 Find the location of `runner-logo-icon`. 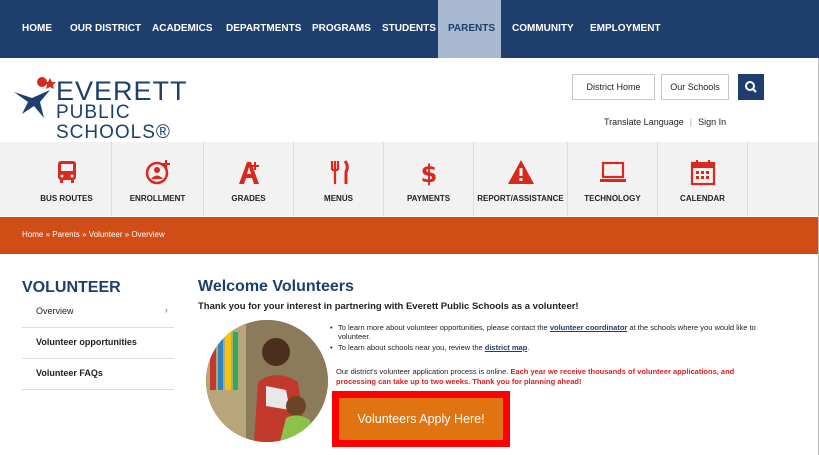

runner-logo-icon is located at coordinates (35, 97).